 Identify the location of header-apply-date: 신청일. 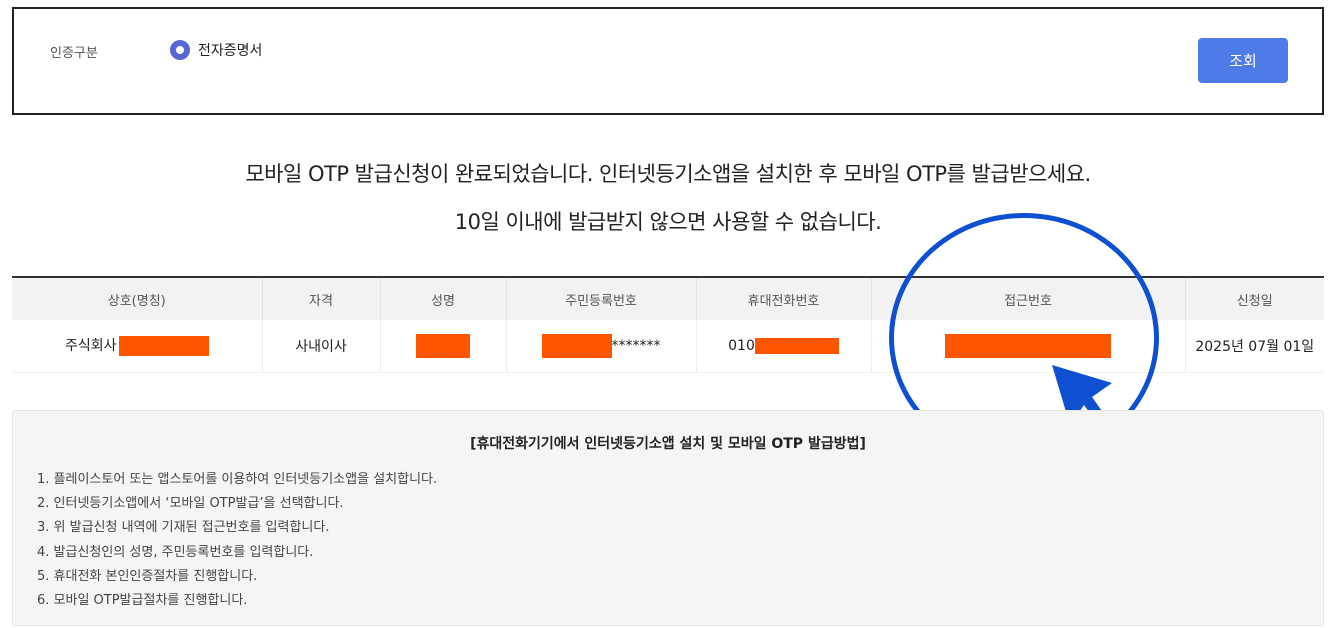
(1254, 299).